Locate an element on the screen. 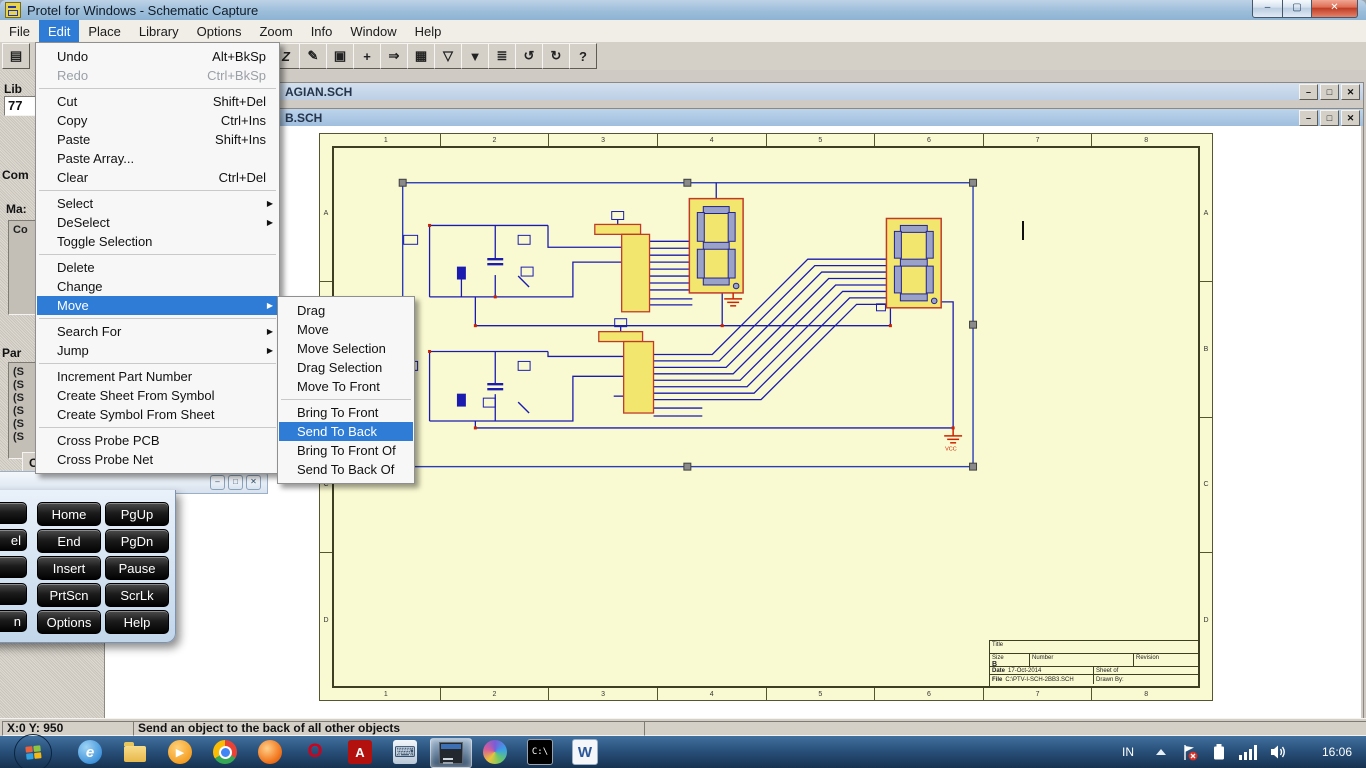  submenu-item-drag: Drag is located at coordinates (346, 310).